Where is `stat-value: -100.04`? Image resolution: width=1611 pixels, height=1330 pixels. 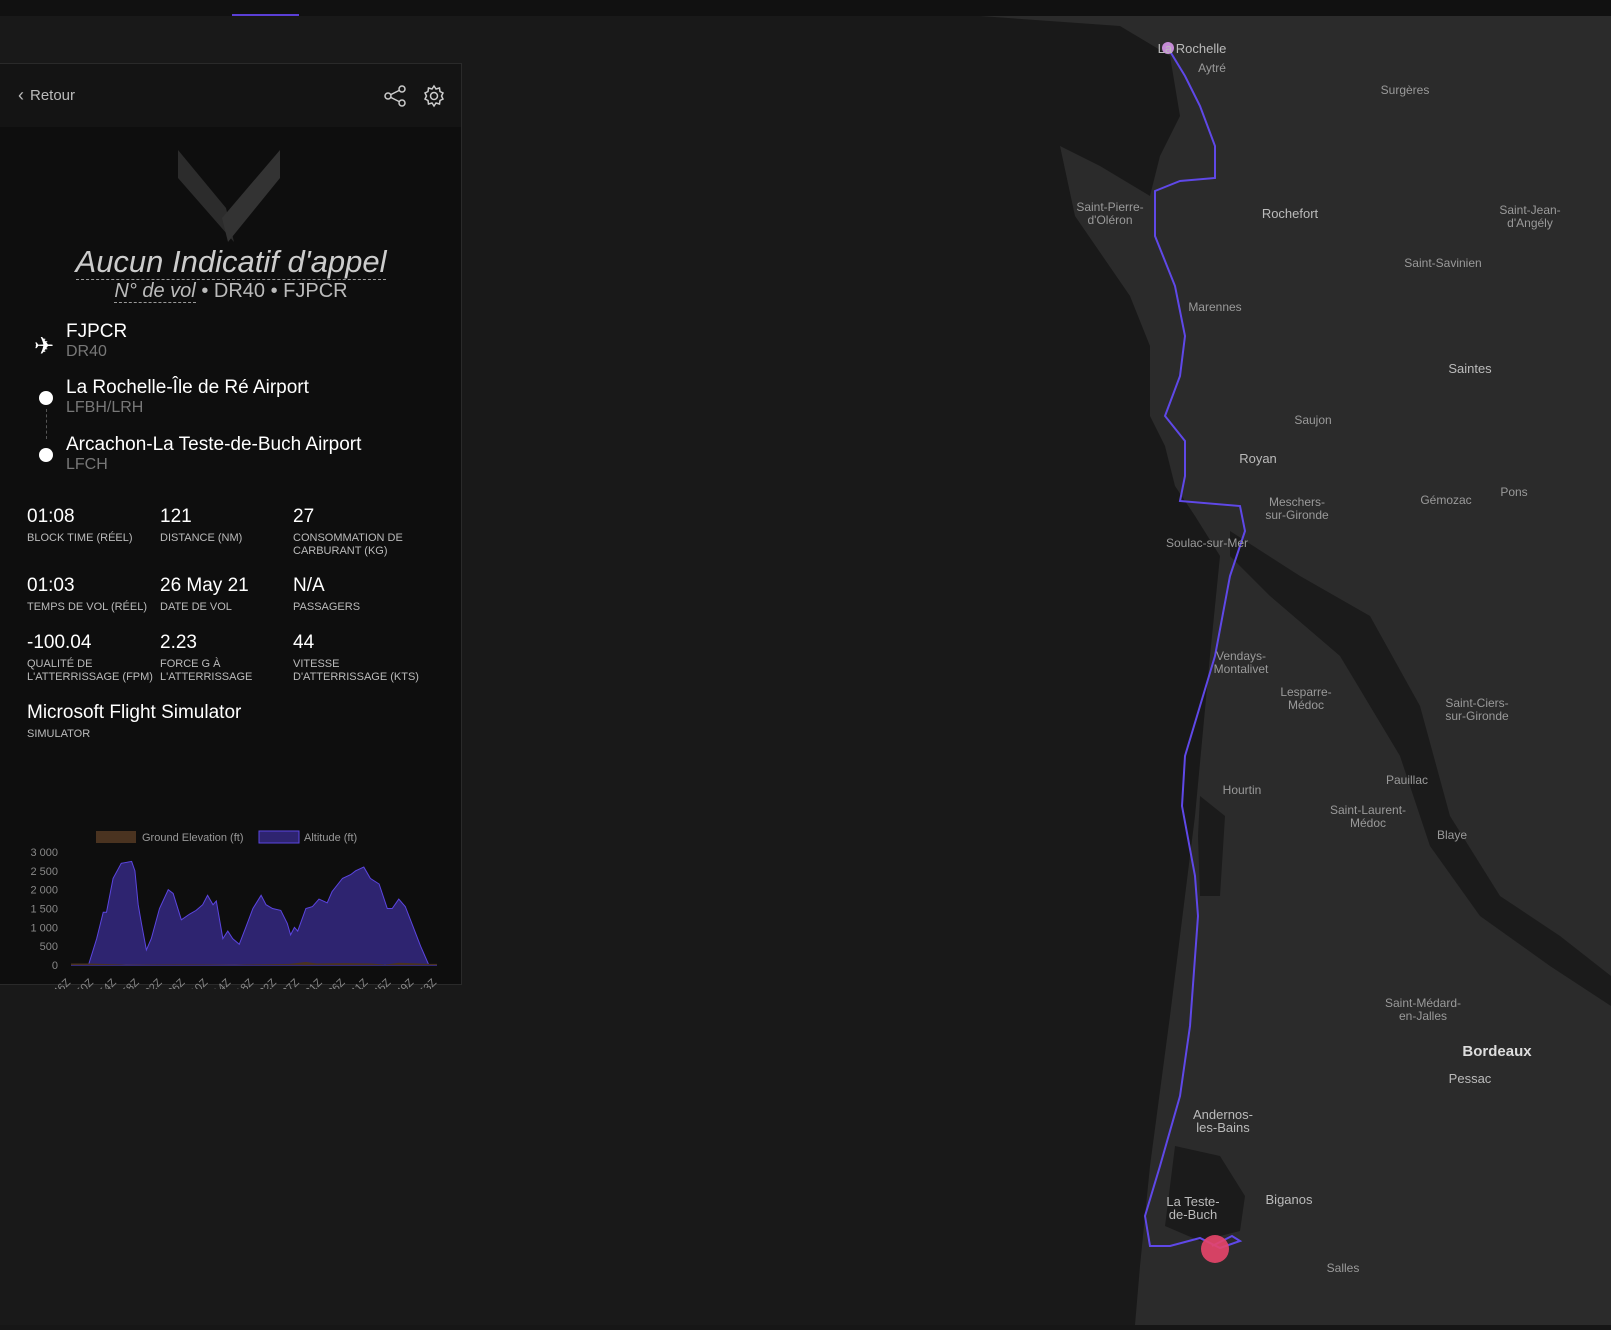 stat-value: -100.04 is located at coordinates (59, 642).